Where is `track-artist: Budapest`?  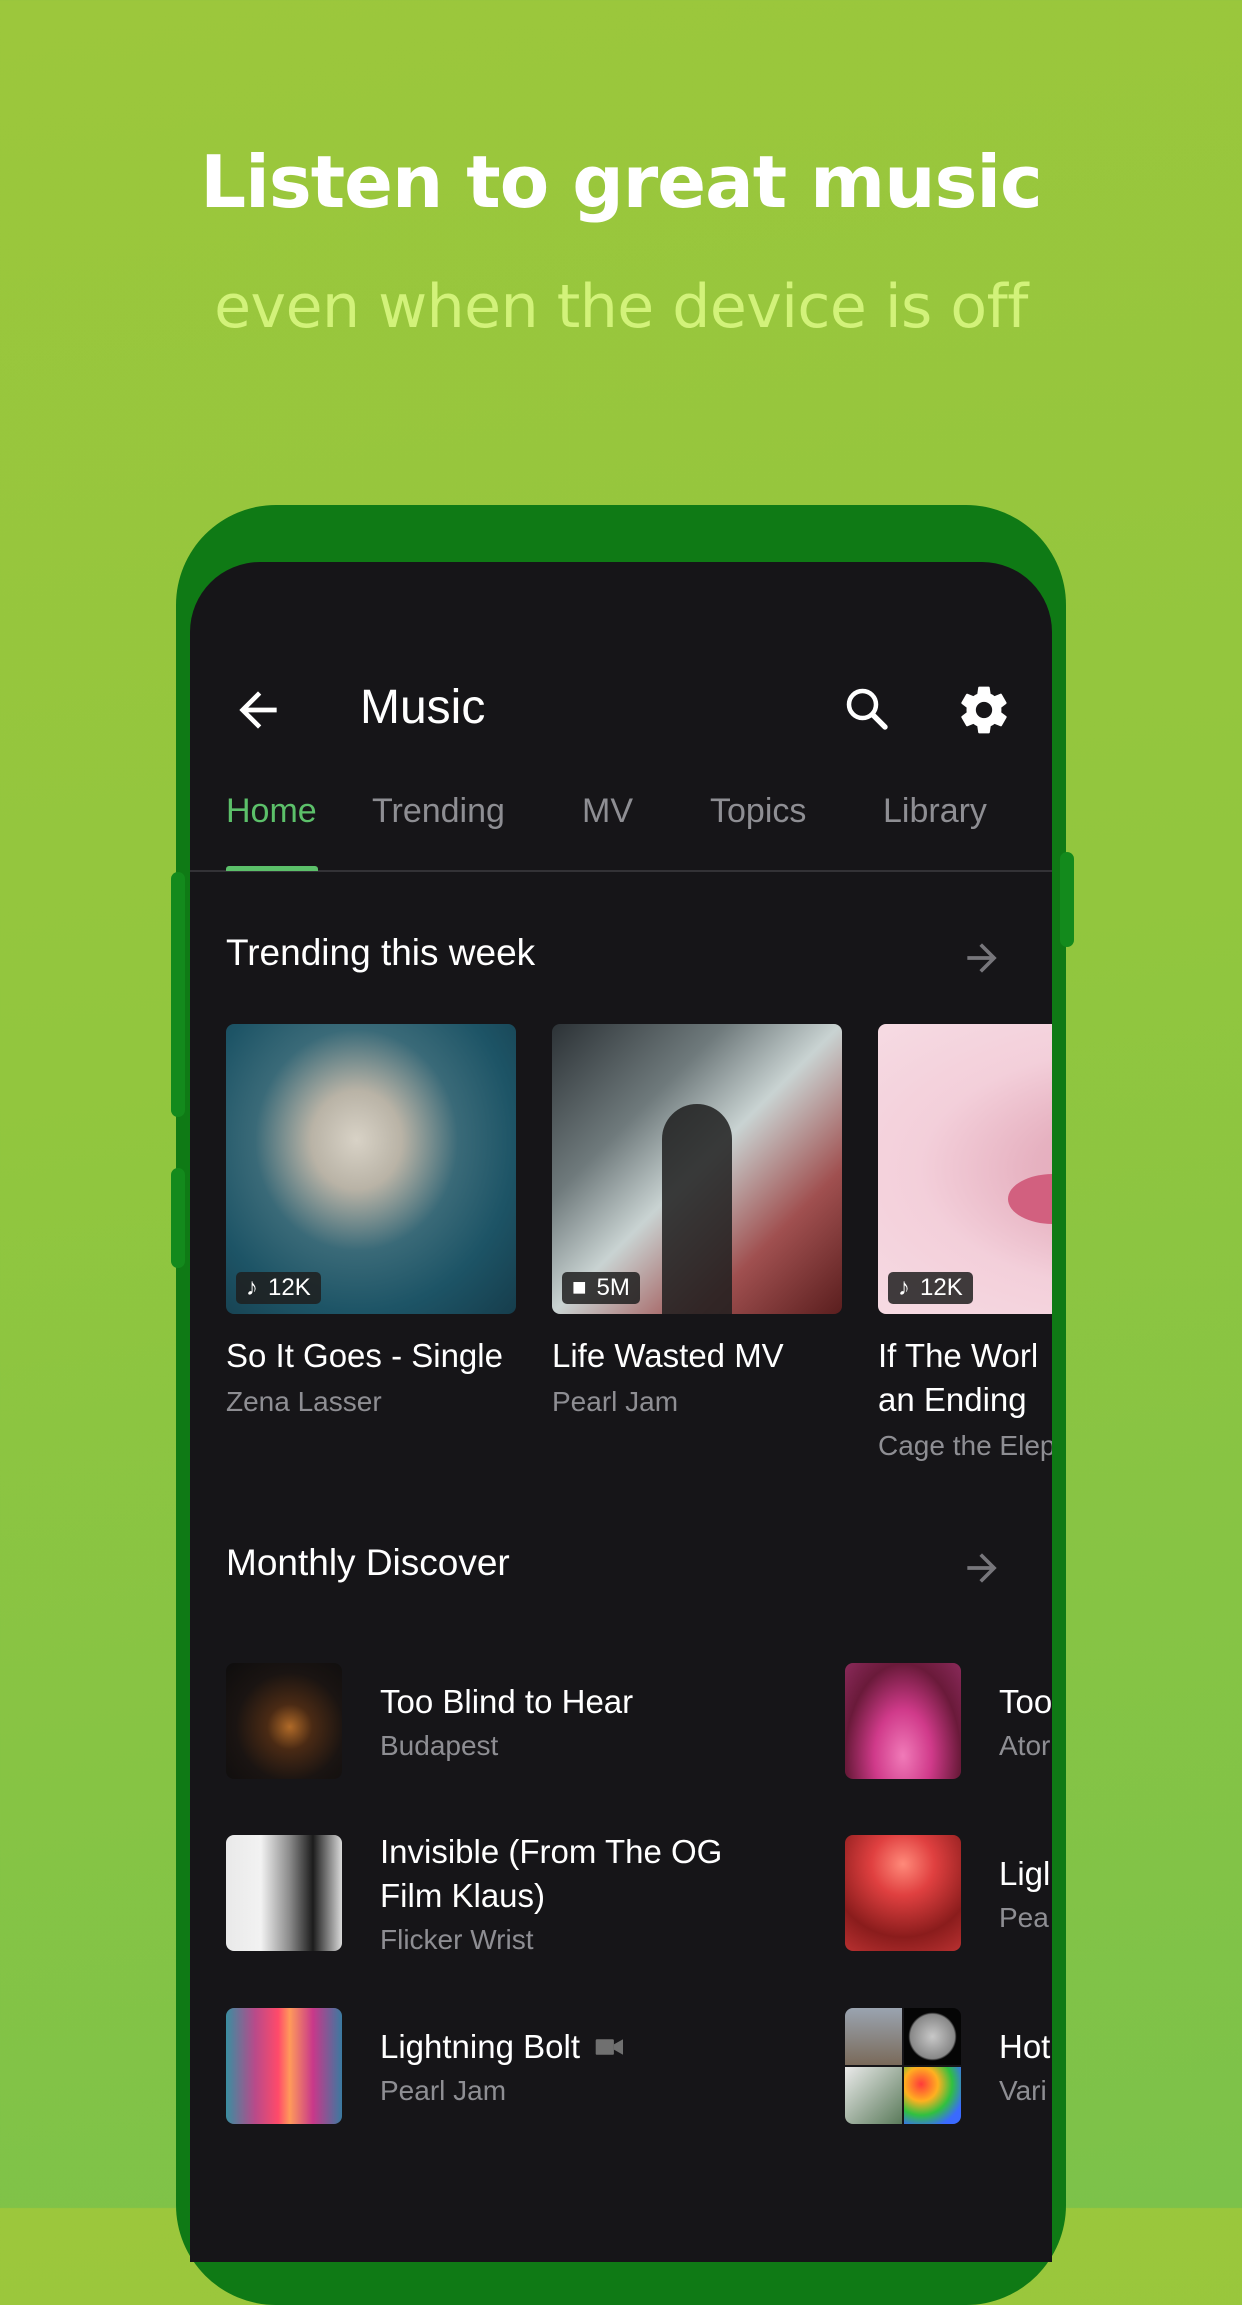 track-artist: Budapest is located at coordinates (439, 1745).